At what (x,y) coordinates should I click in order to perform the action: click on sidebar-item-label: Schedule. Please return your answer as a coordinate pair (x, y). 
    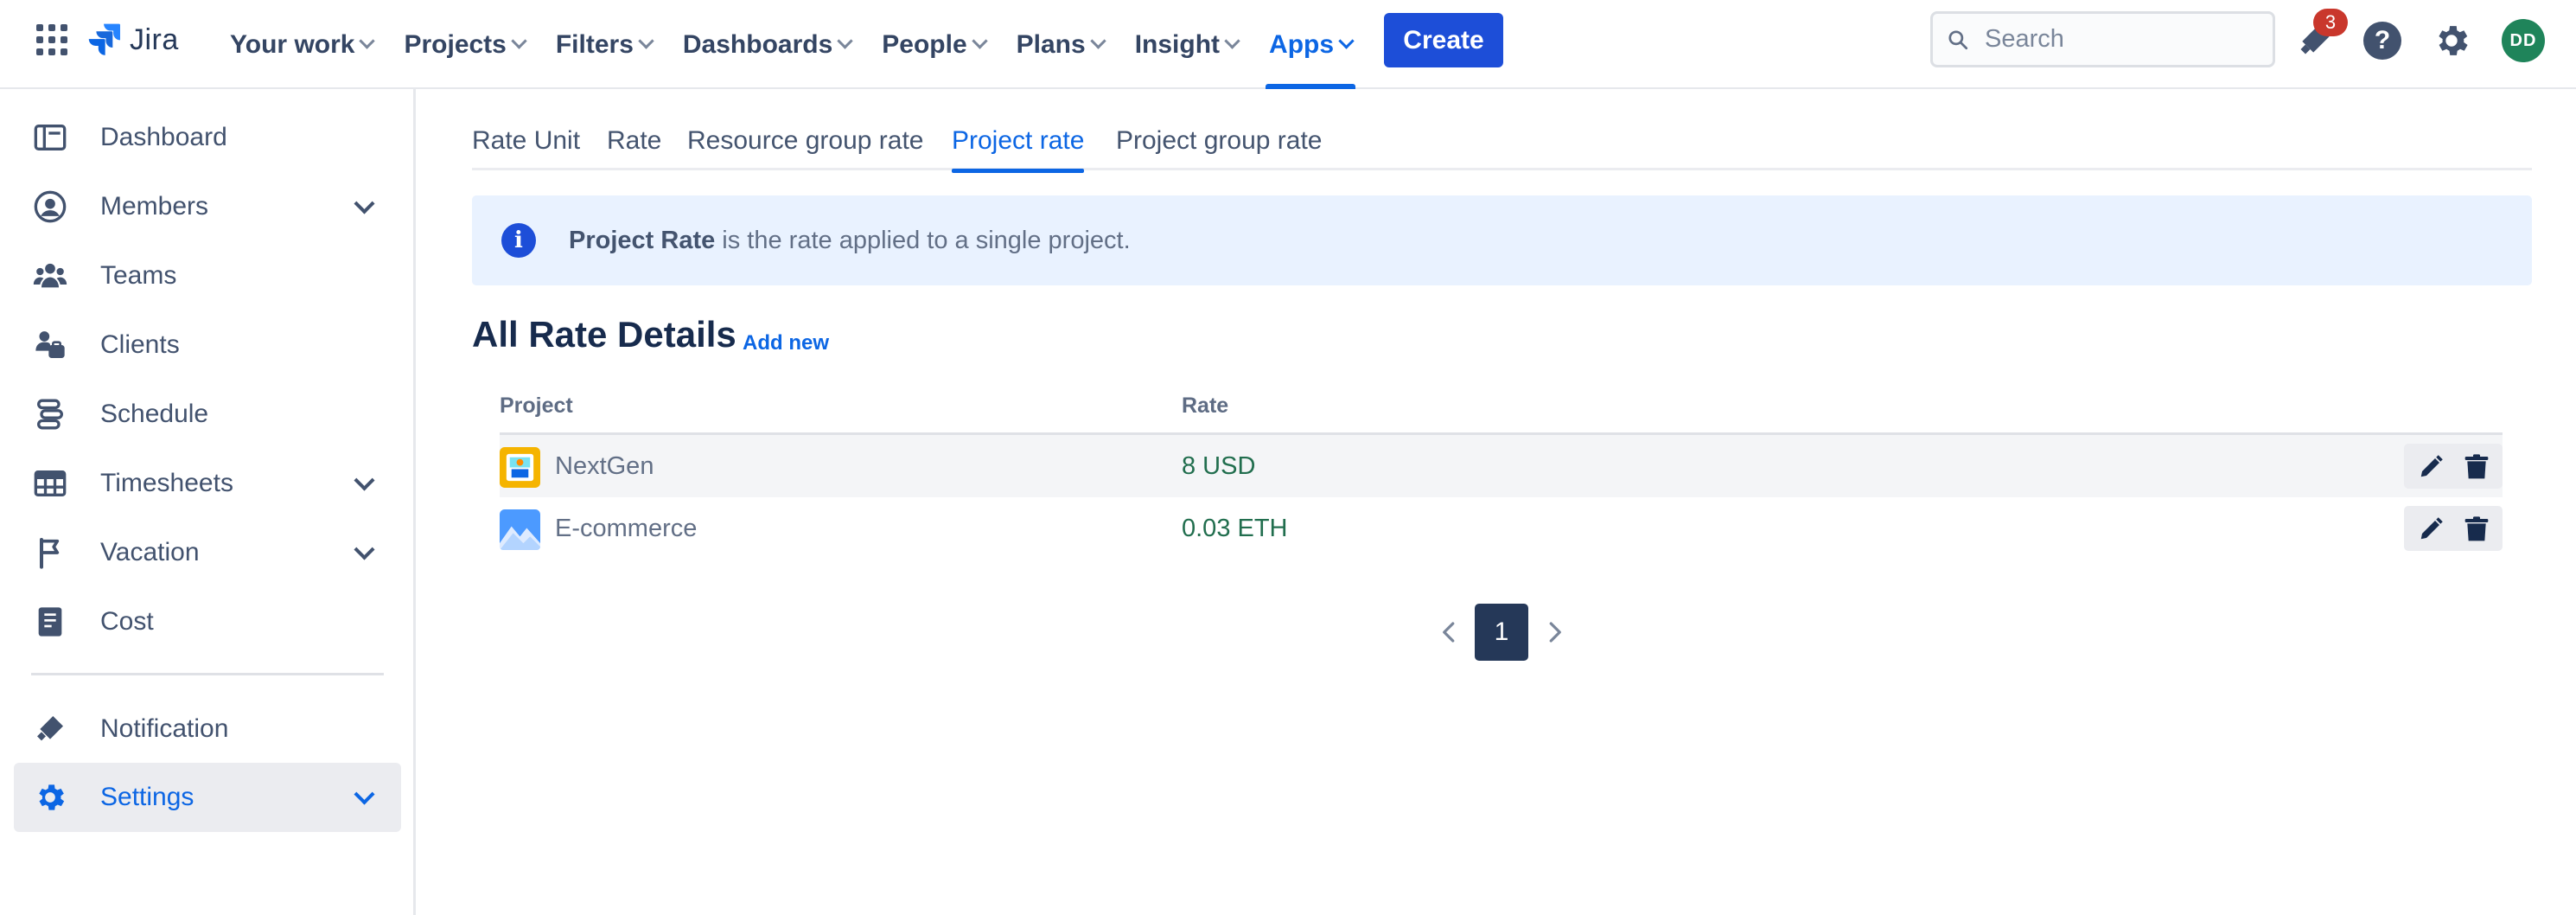
    Looking at the image, I should click on (154, 414).